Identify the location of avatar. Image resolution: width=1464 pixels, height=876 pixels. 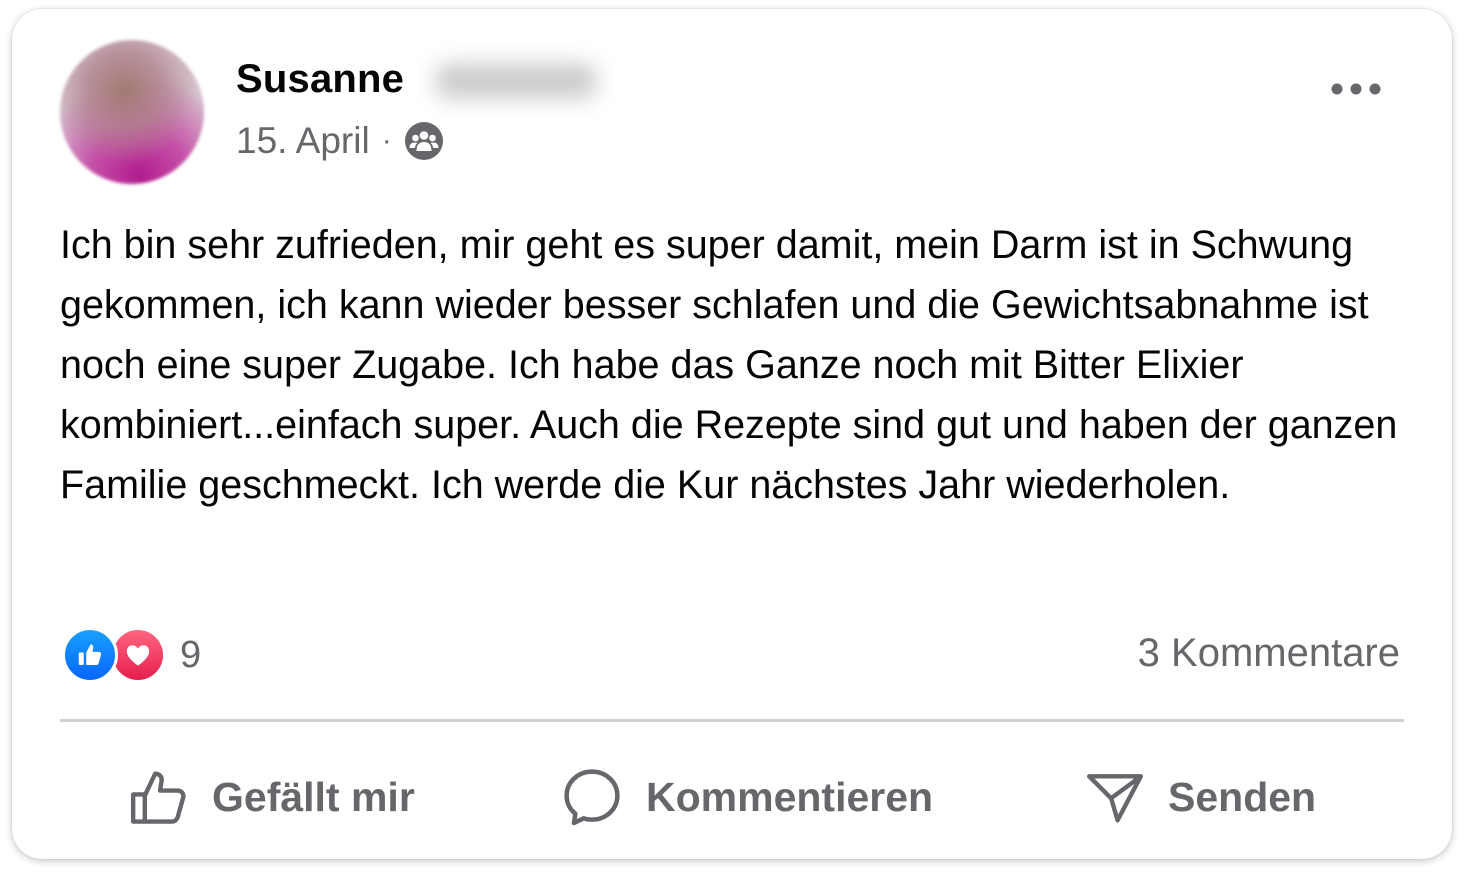
(132, 112).